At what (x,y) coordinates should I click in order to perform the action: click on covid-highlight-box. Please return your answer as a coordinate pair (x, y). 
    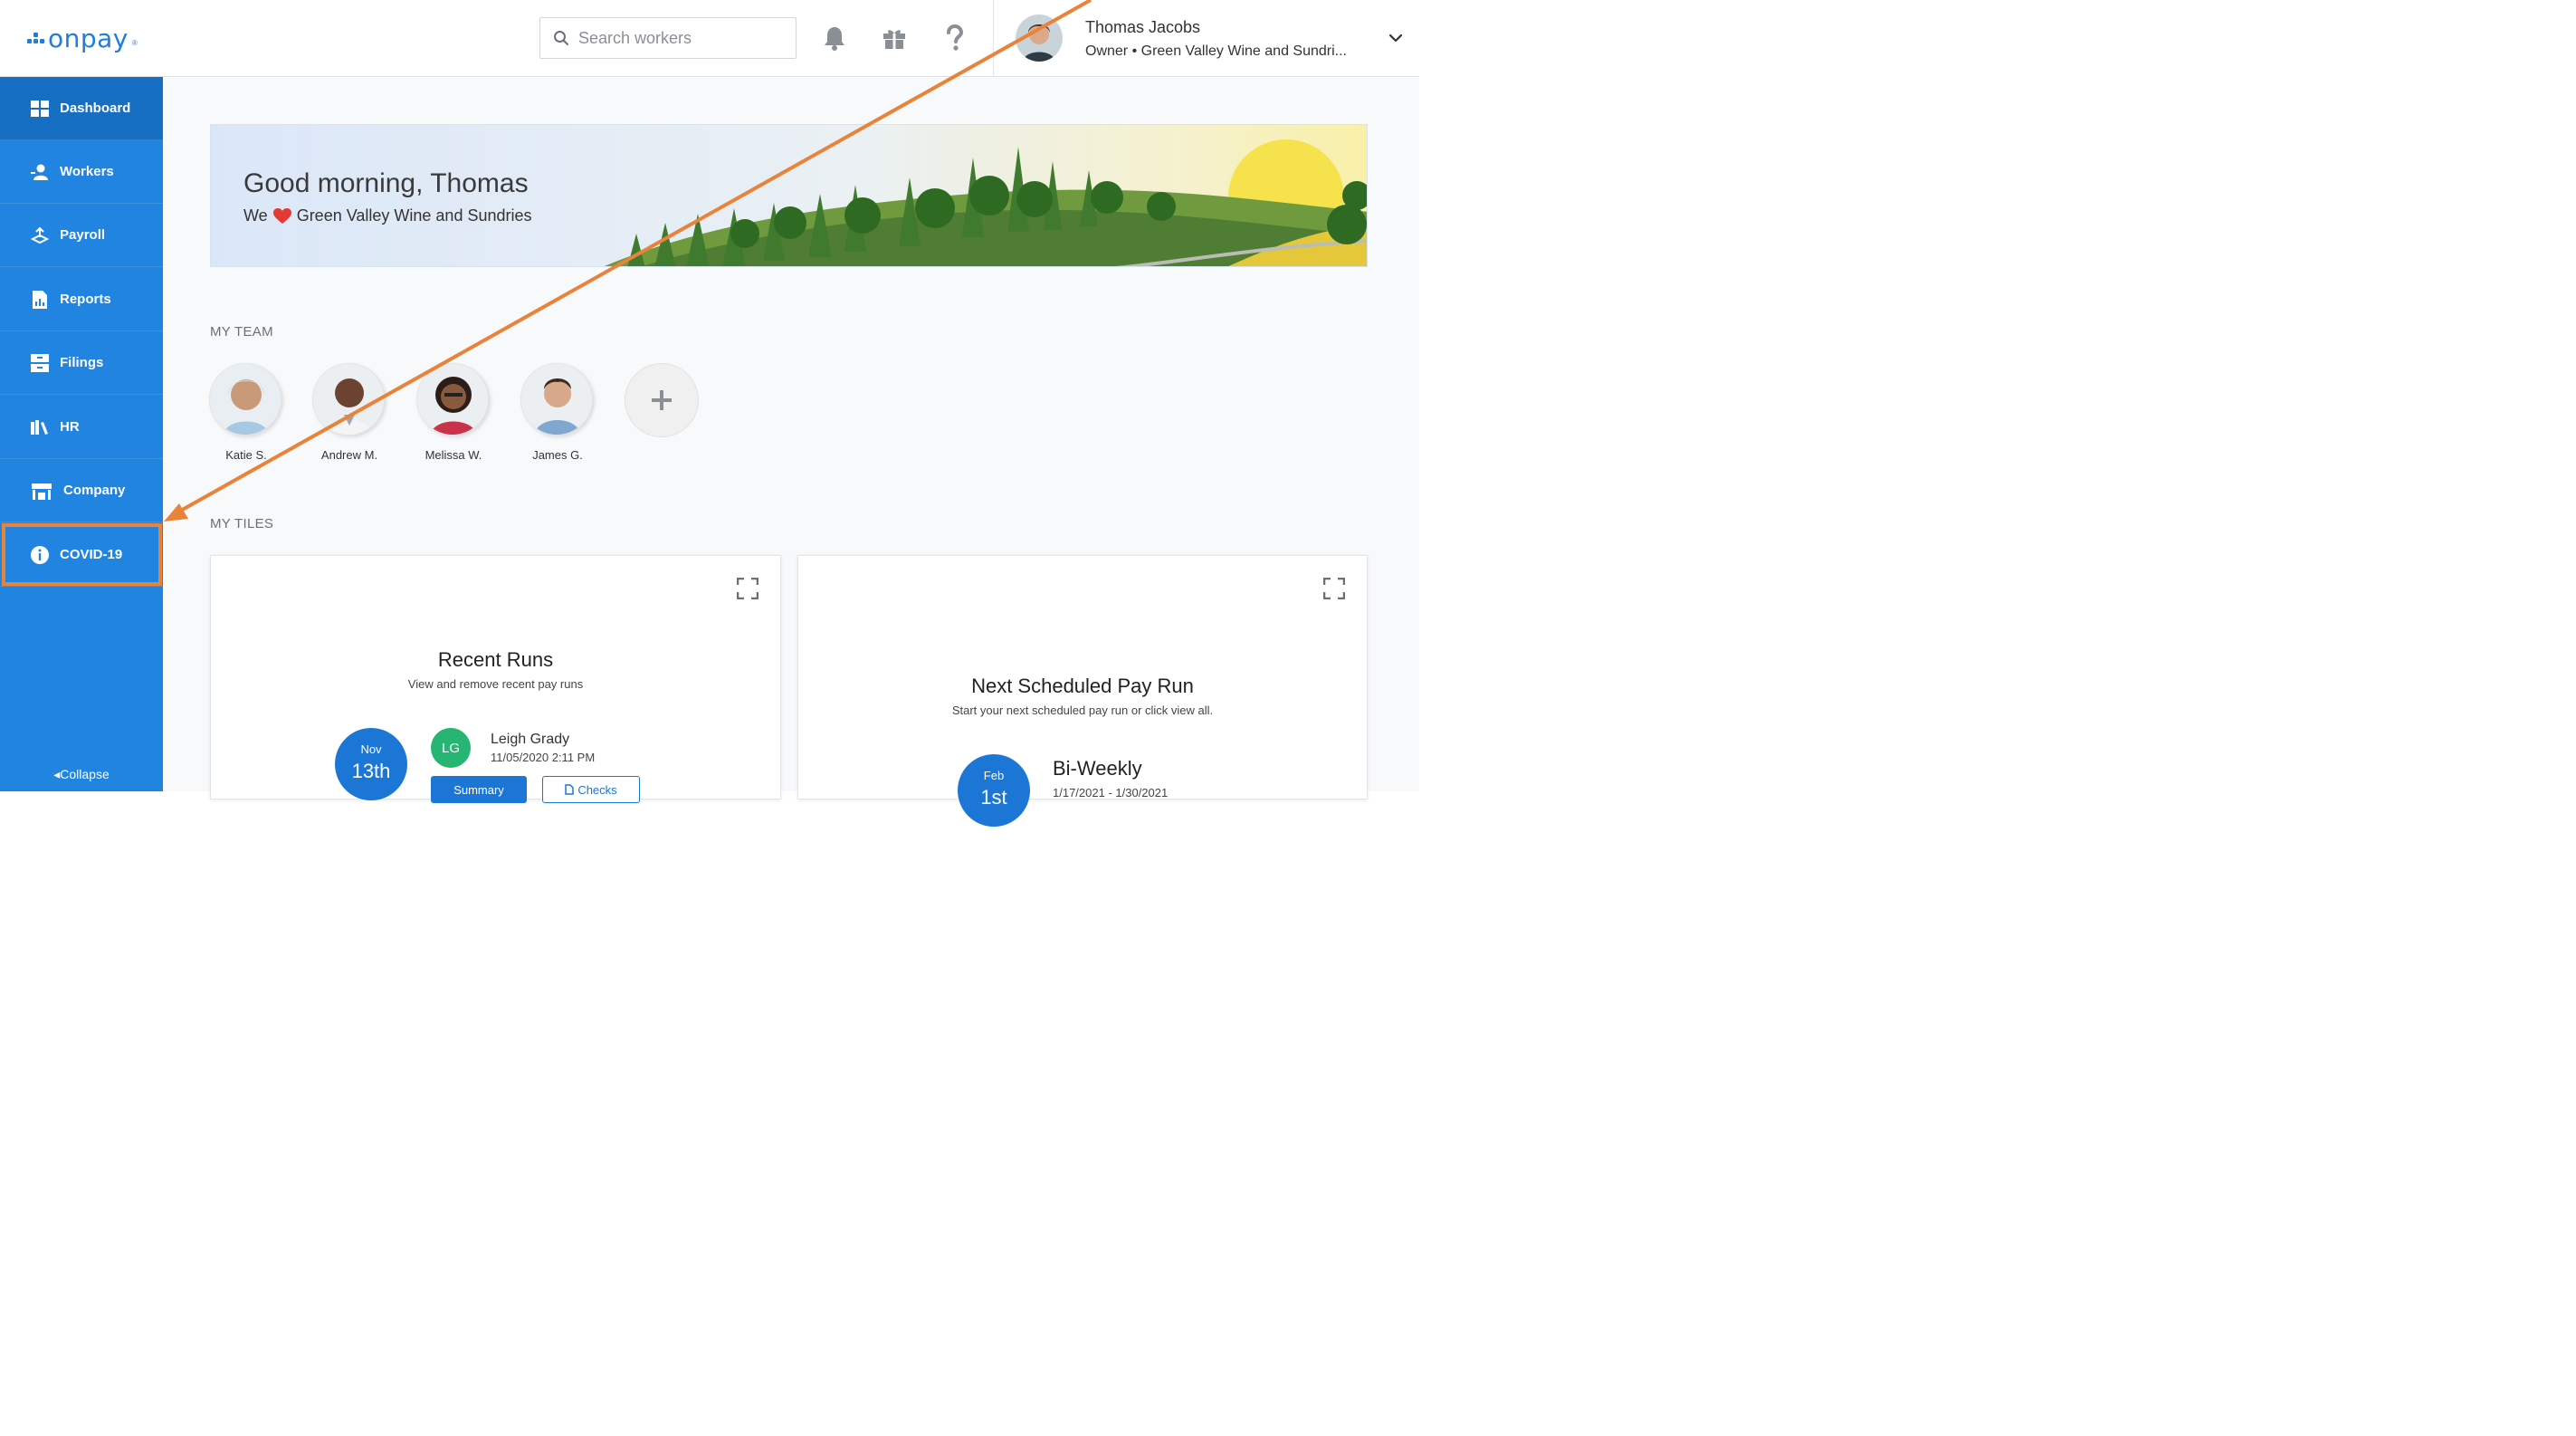
    Looking at the image, I should click on (82, 554).